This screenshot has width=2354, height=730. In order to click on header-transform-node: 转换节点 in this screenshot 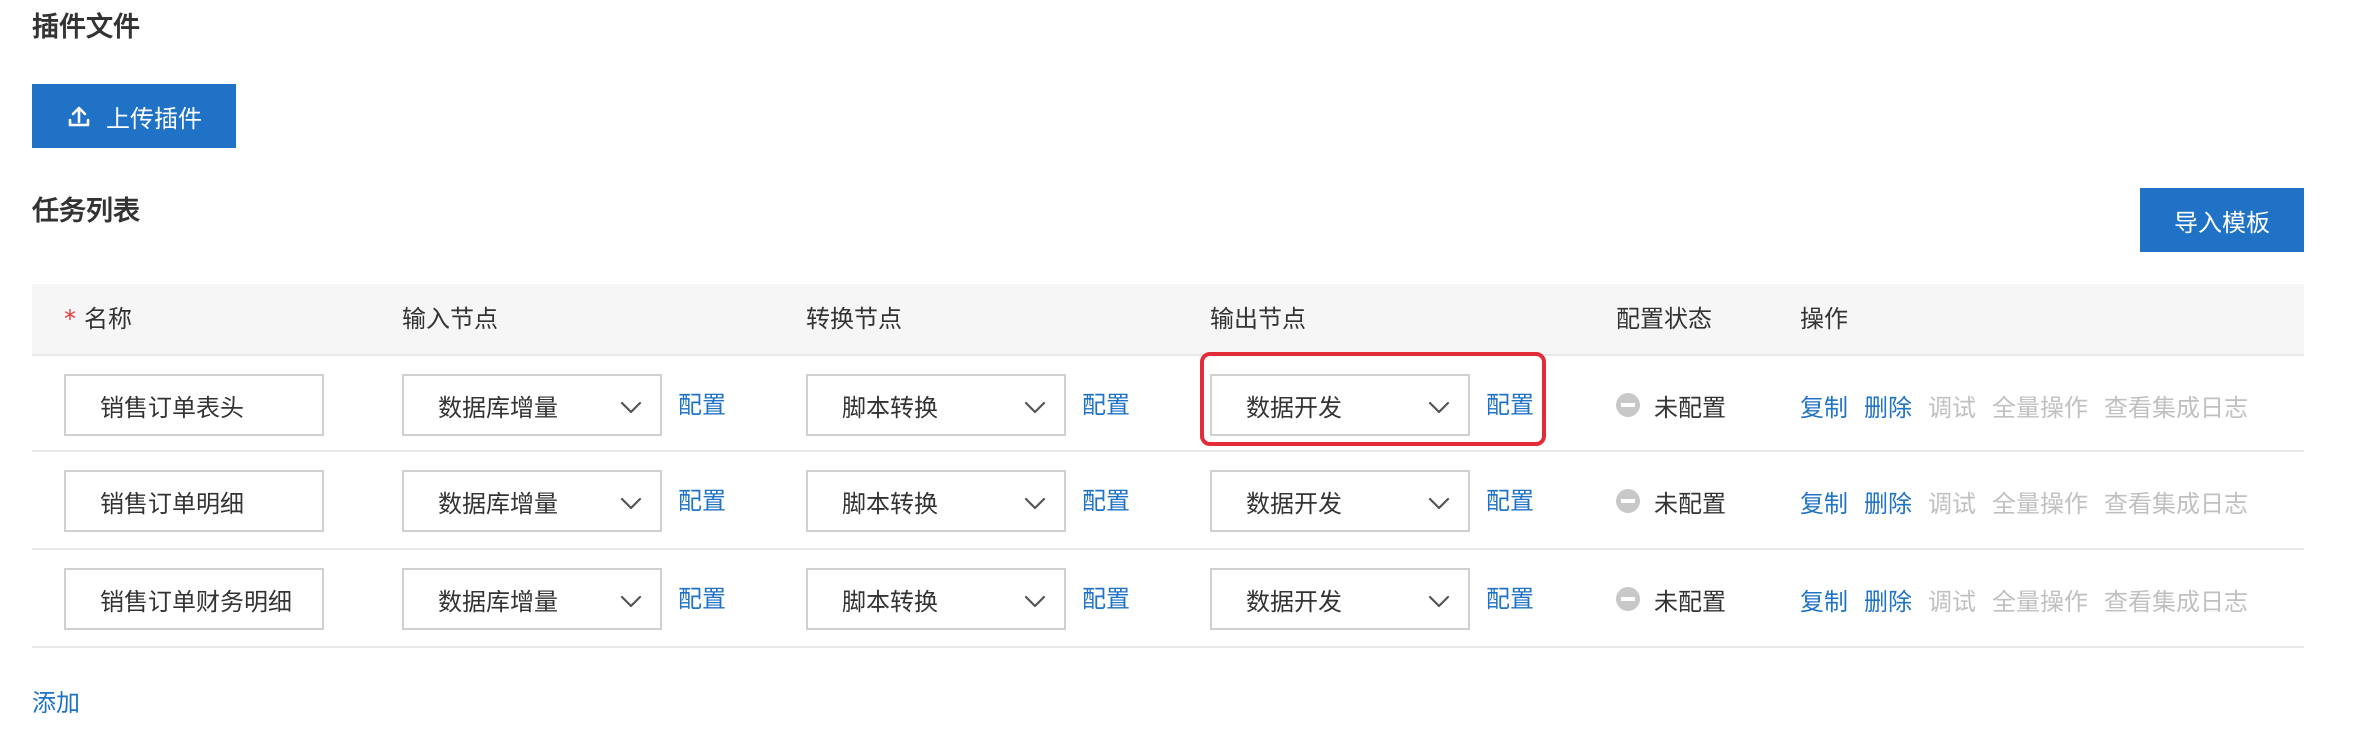, I will do `click(854, 319)`.